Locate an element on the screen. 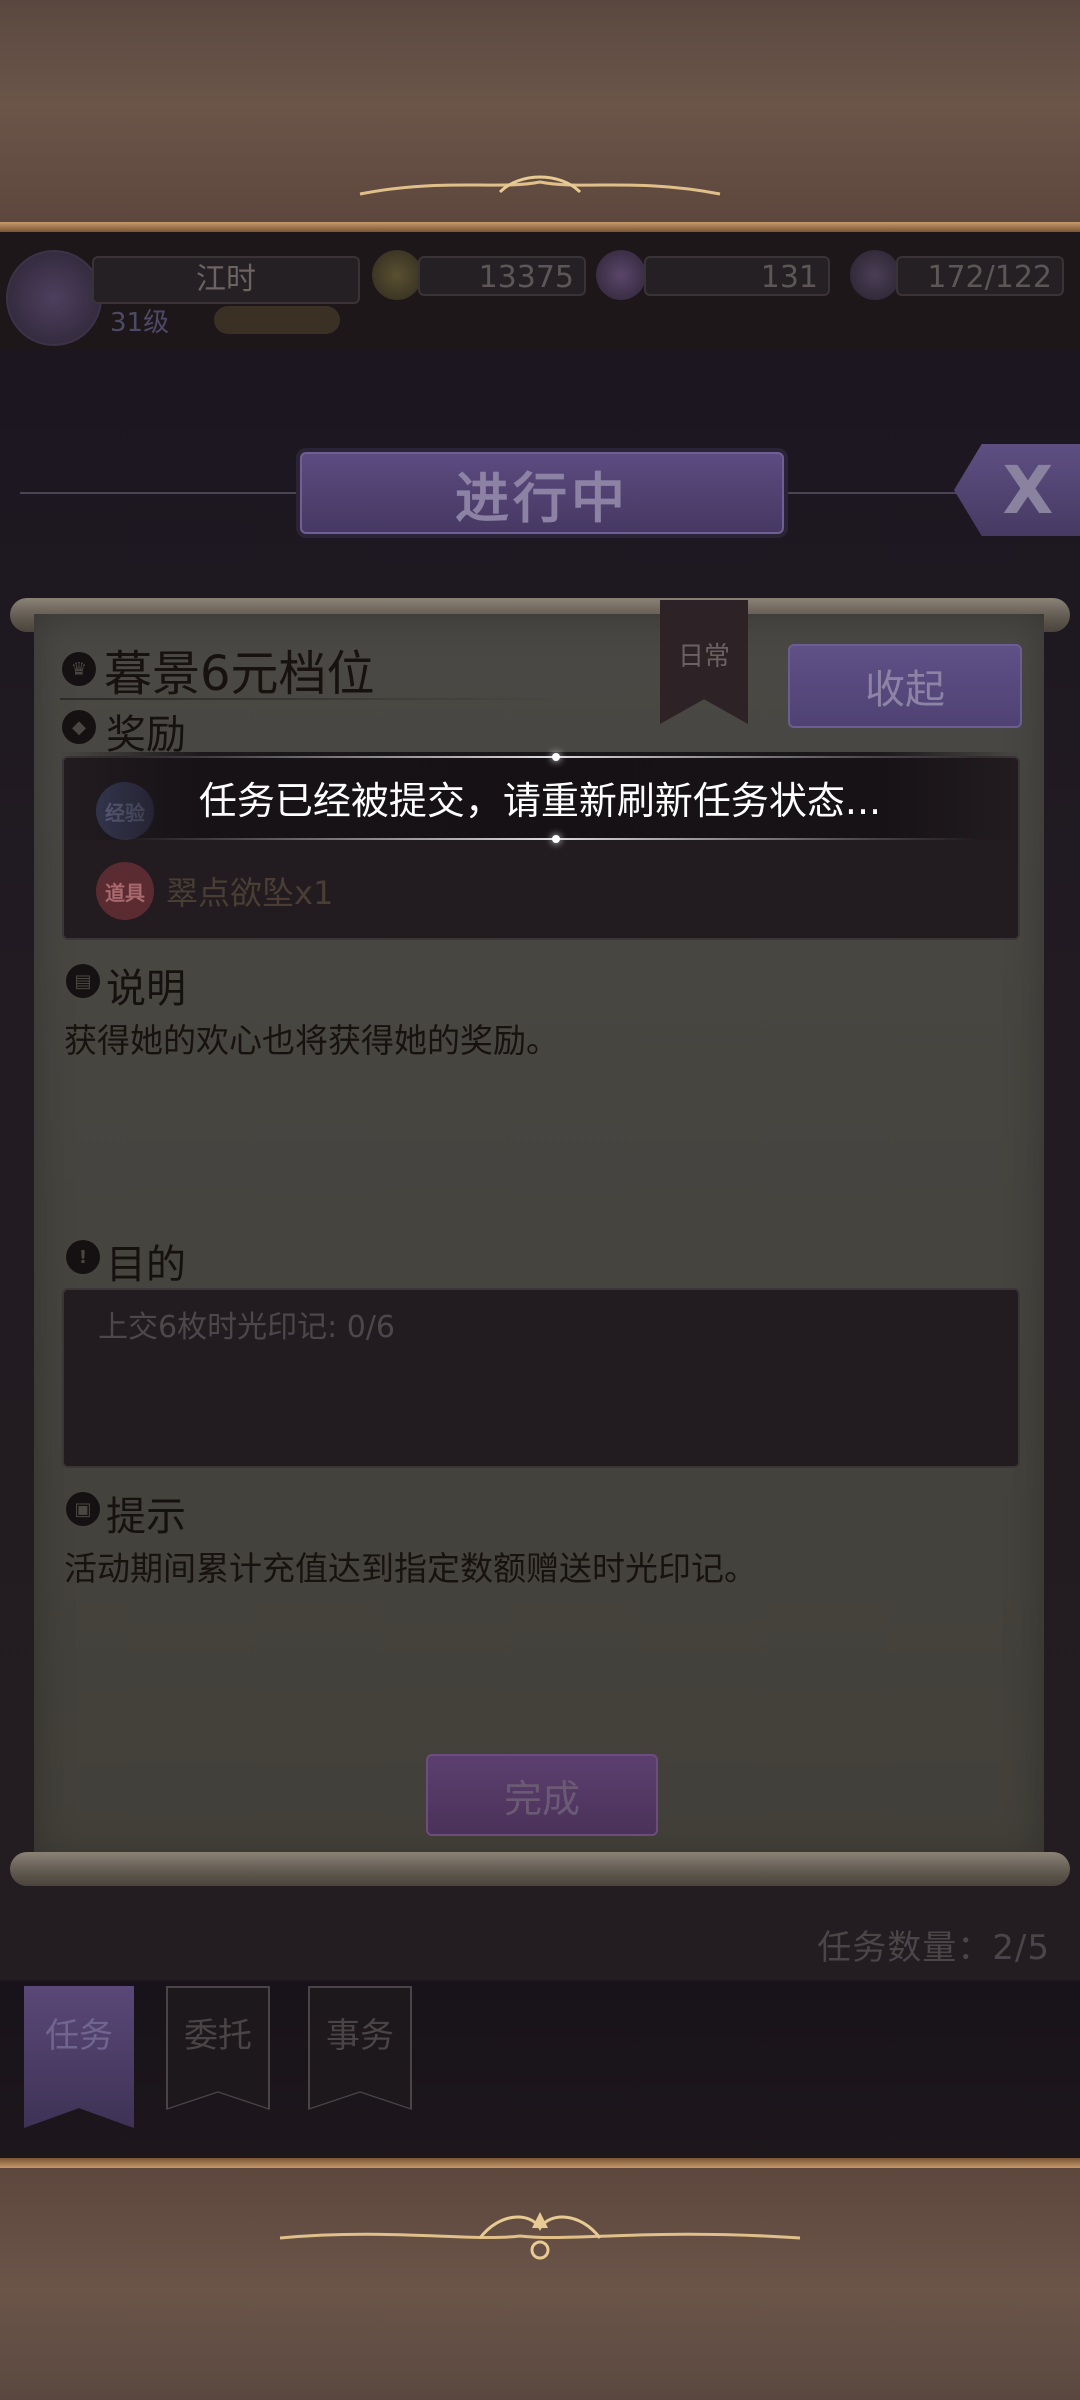 Image resolution: width=1080 pixels, height=2400 pixels. exclamation-icon: ! is located at coordinates (83, 1257).